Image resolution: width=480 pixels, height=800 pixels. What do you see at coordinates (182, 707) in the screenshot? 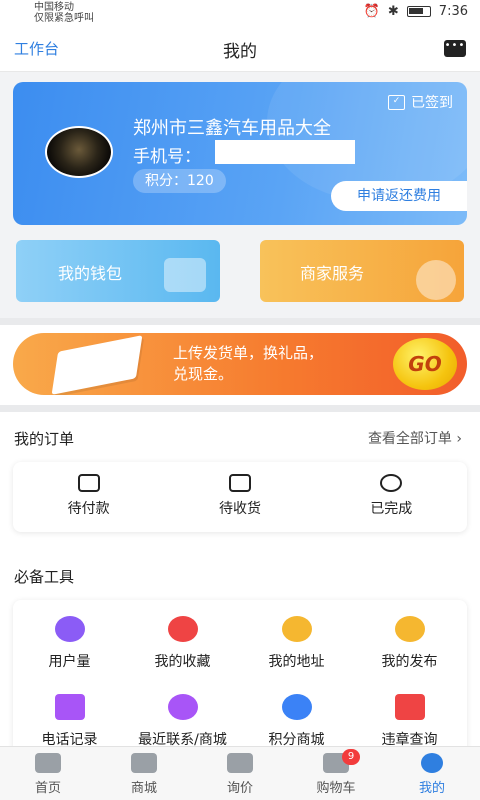
I see `chat-icon` at bounding box center [182, 707].